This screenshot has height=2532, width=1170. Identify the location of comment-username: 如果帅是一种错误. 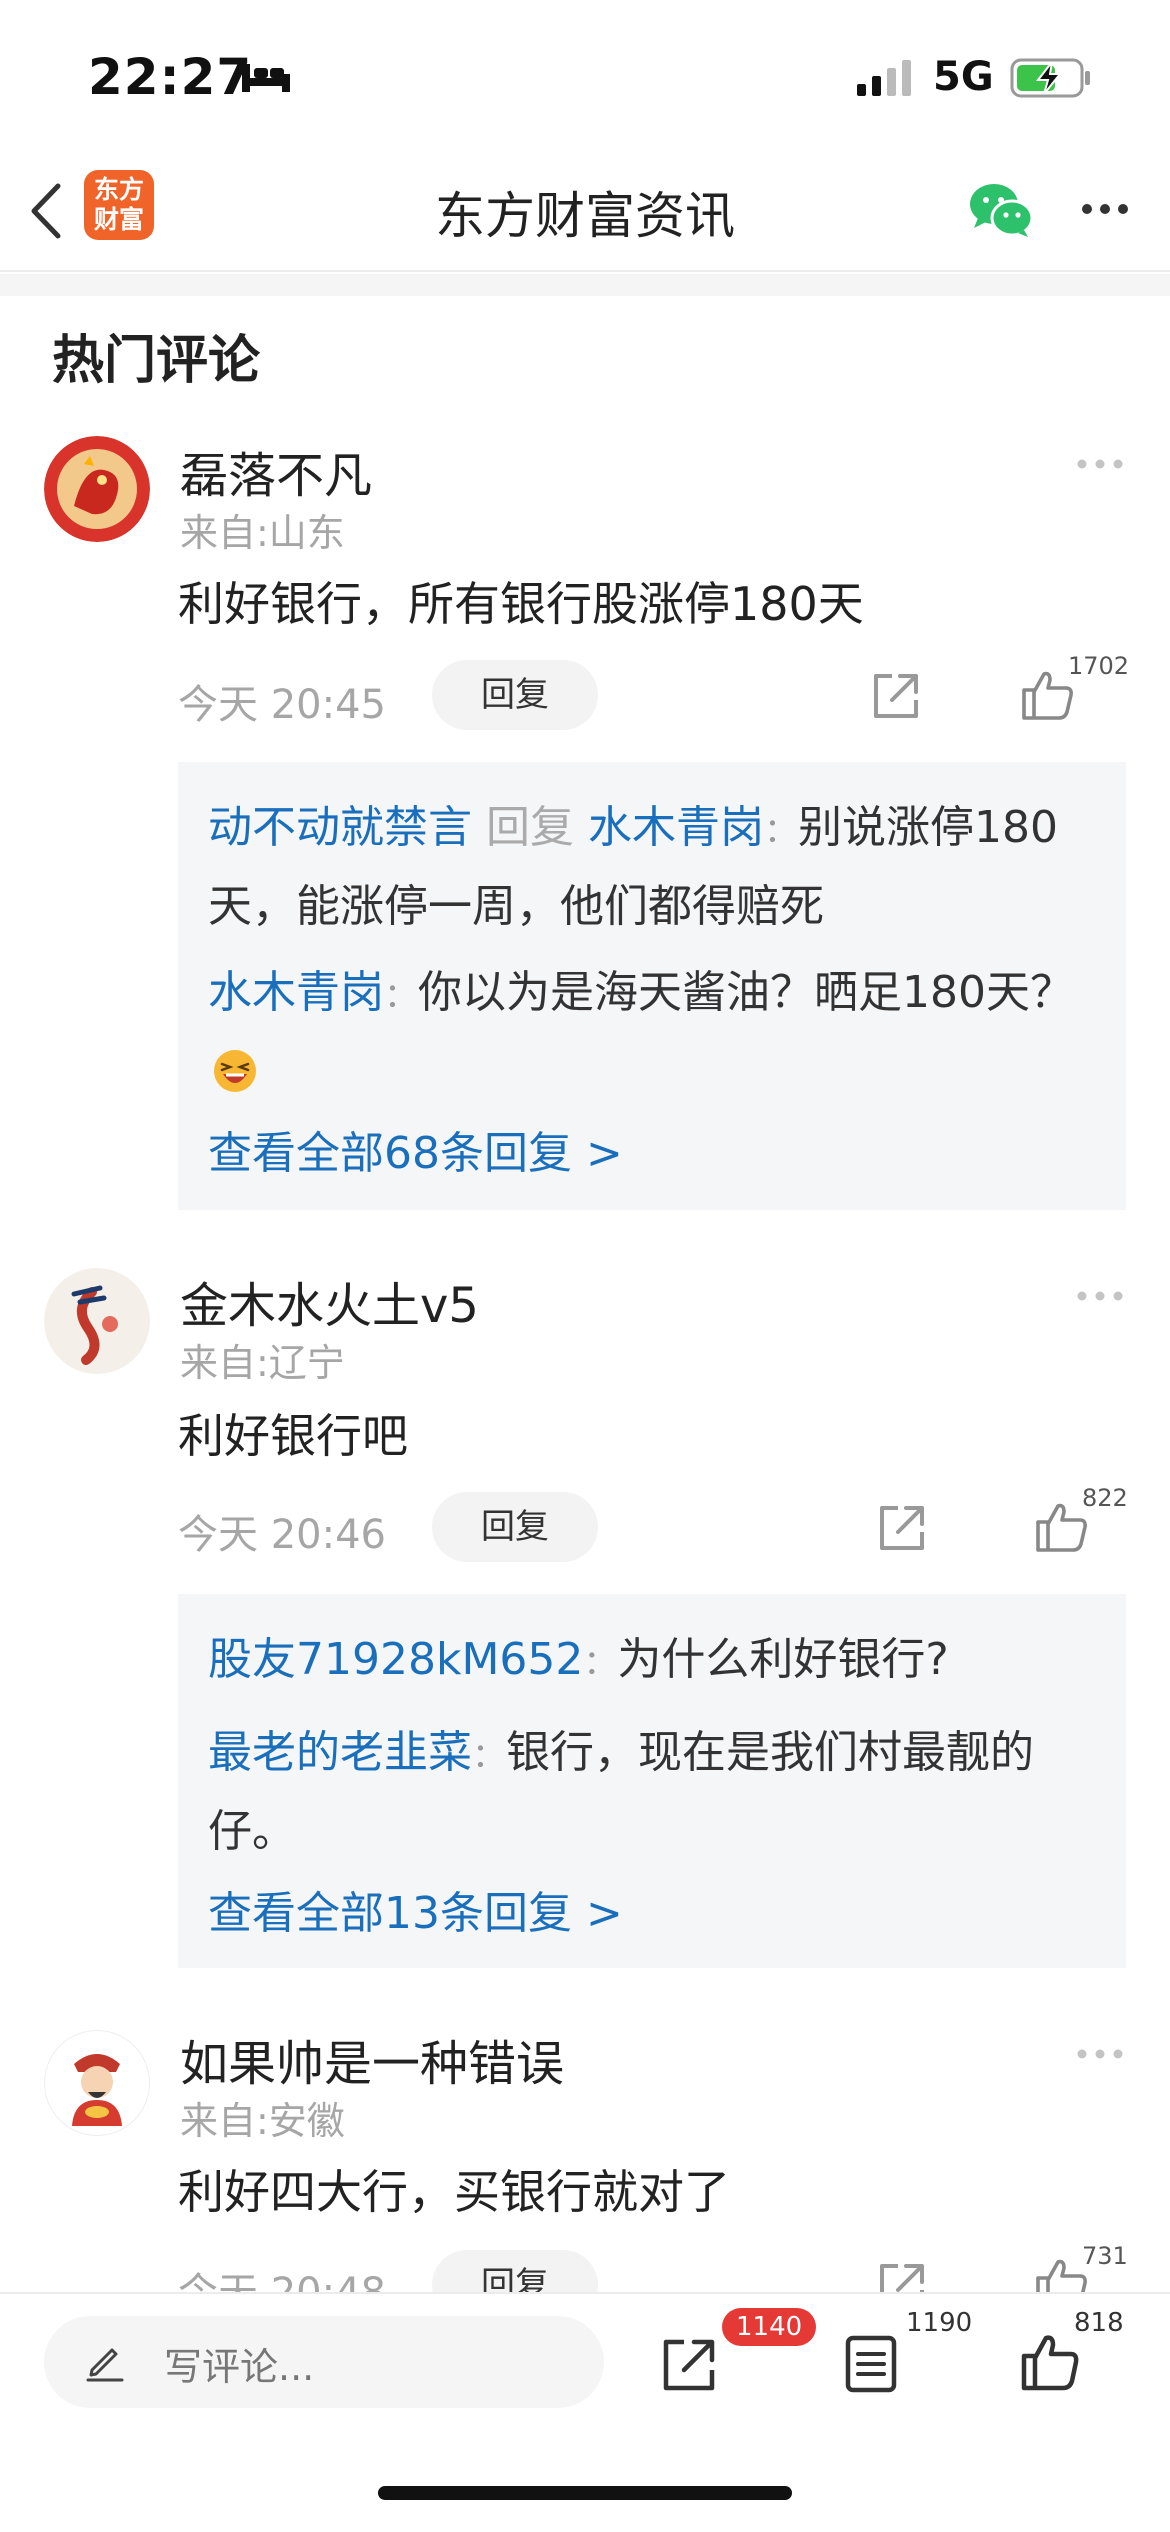
(372, 2059).